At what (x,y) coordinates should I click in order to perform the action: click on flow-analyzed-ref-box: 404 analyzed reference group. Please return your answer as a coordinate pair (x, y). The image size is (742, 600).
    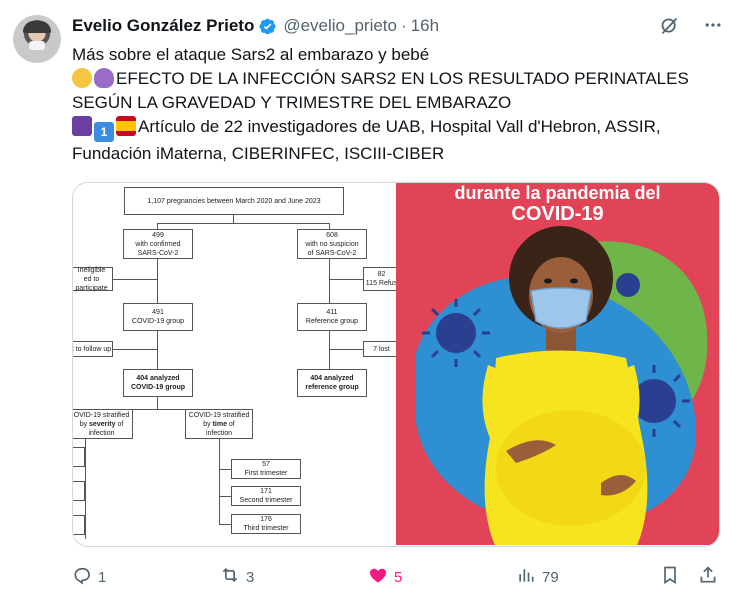
    Looking at the image, I should click on (332, 383).